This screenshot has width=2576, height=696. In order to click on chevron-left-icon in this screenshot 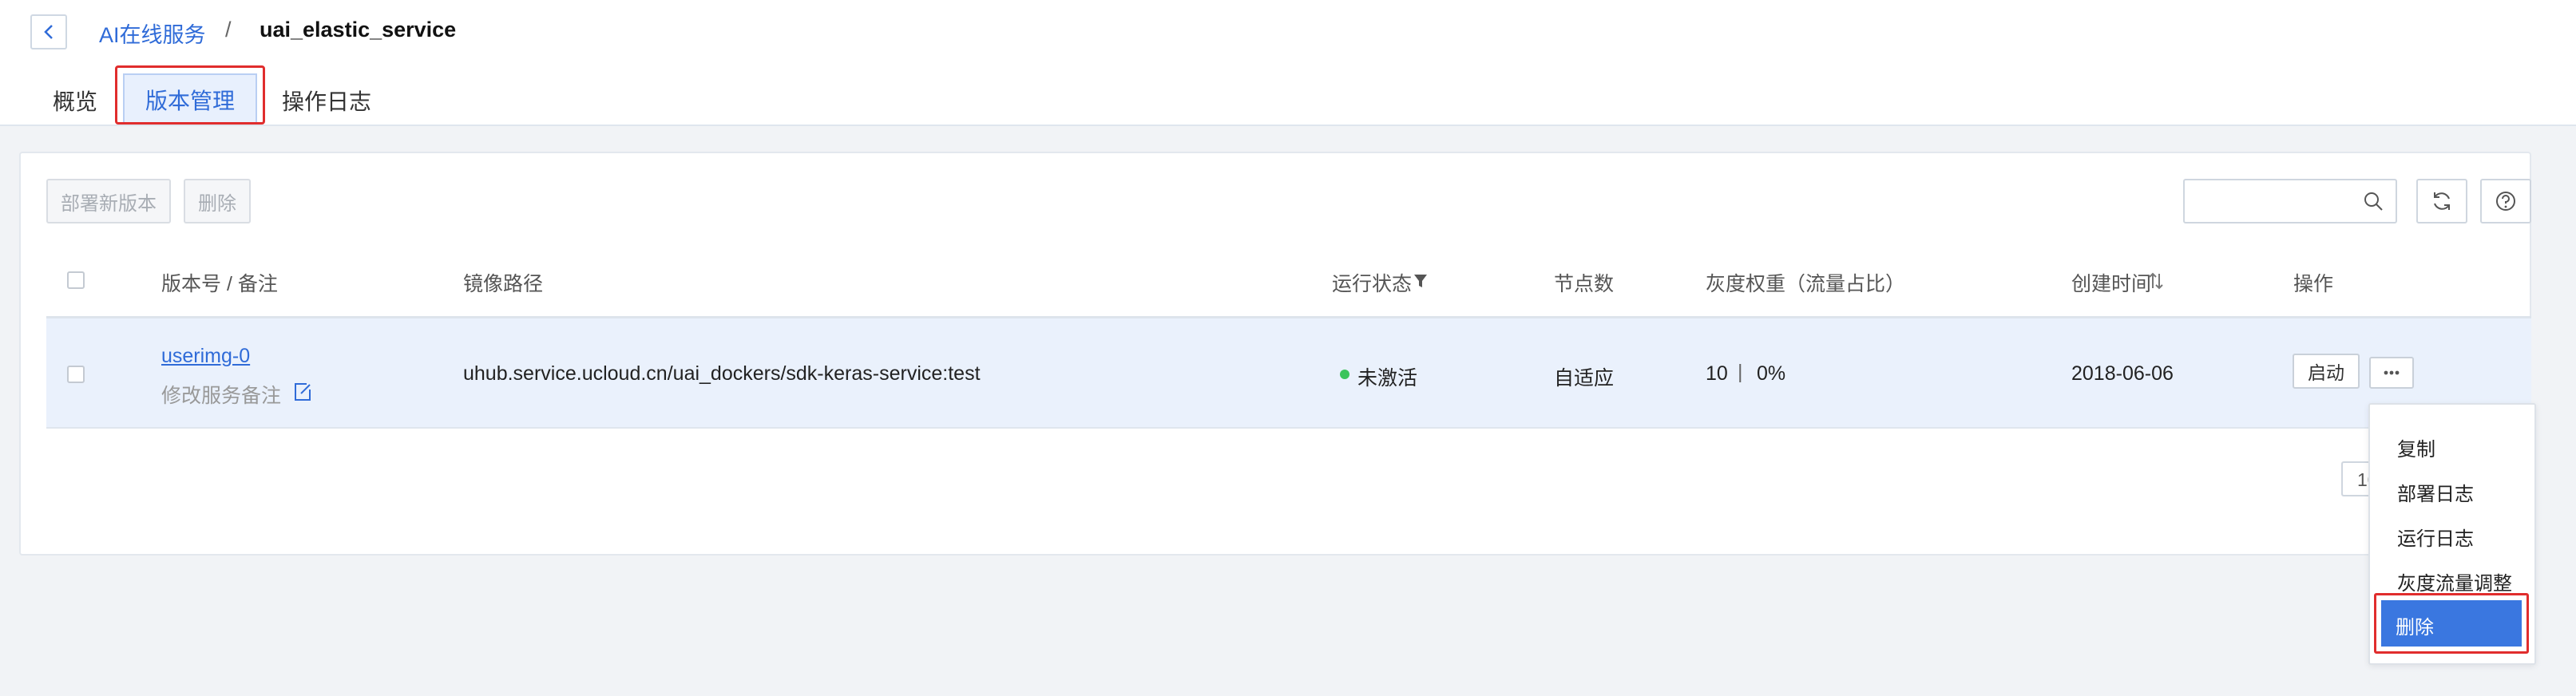, I will do `click(49, 32)`.